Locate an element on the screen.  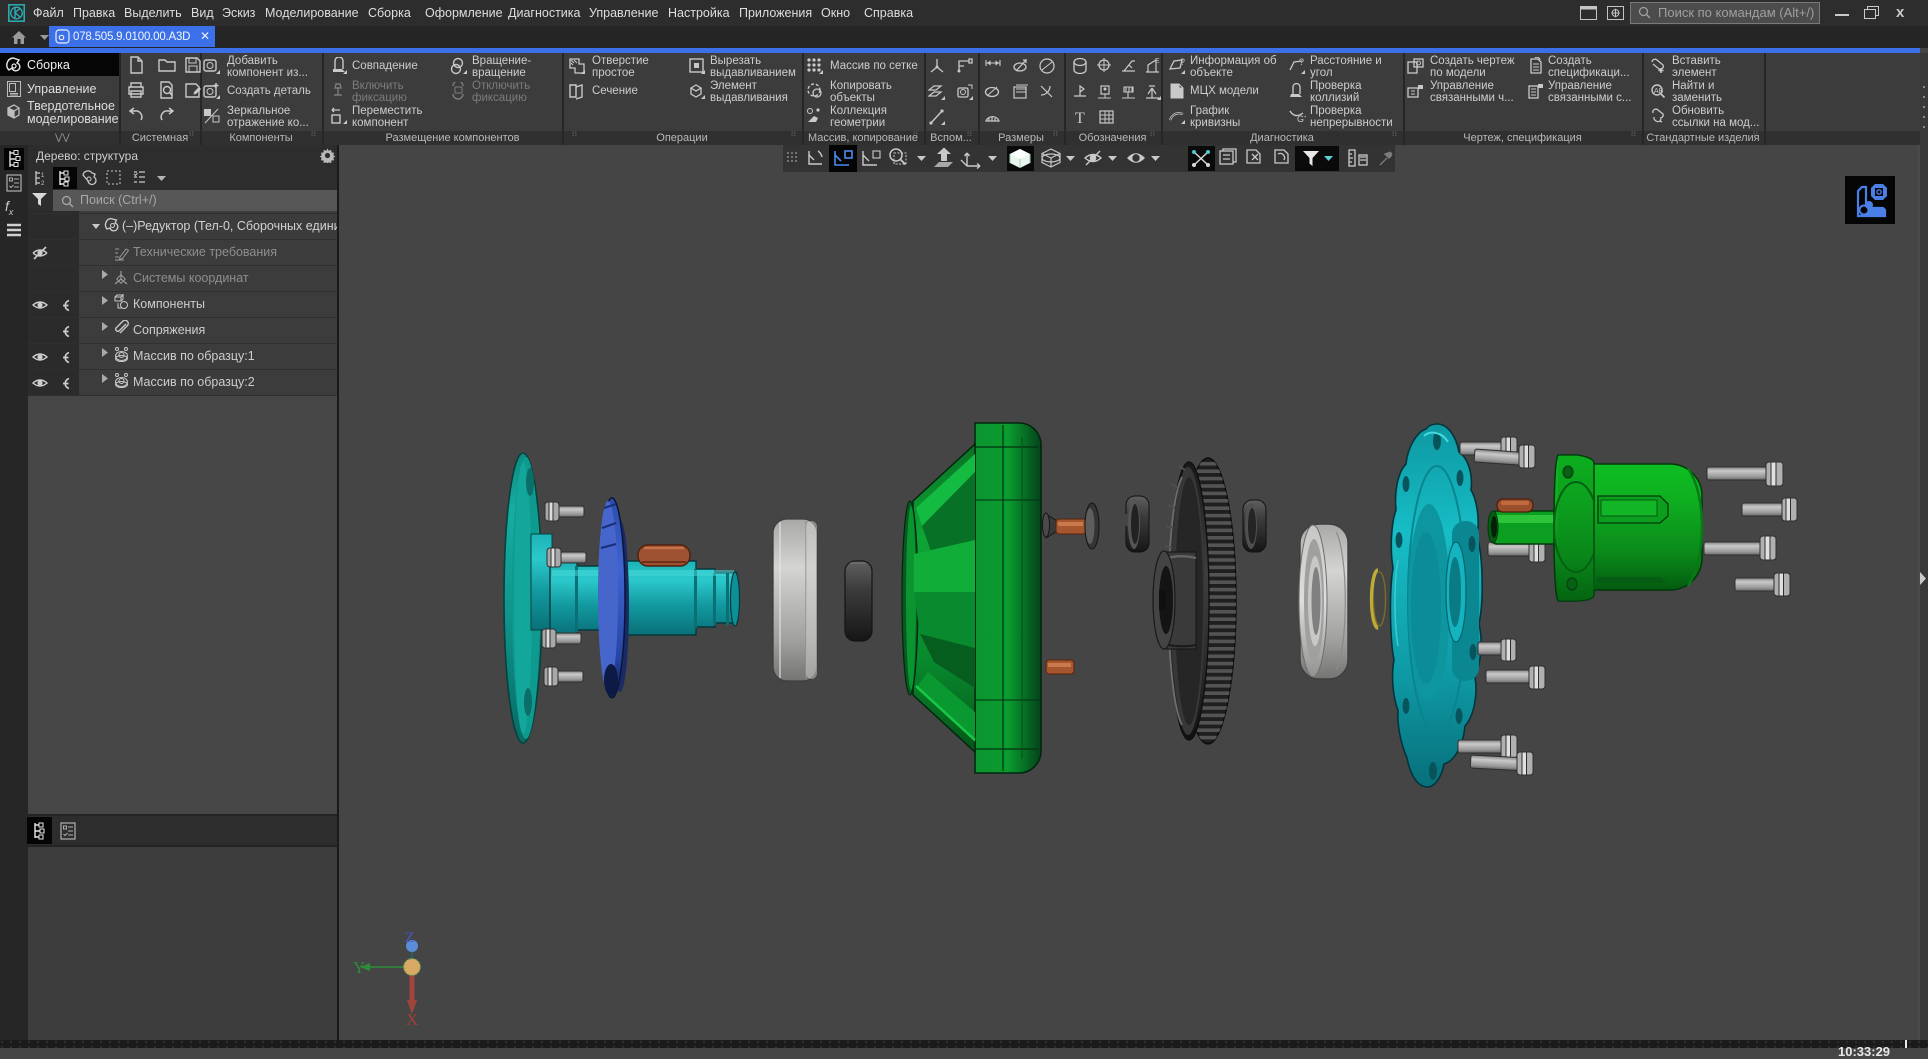
svg-text: T is located at coordinates (1080, 118).